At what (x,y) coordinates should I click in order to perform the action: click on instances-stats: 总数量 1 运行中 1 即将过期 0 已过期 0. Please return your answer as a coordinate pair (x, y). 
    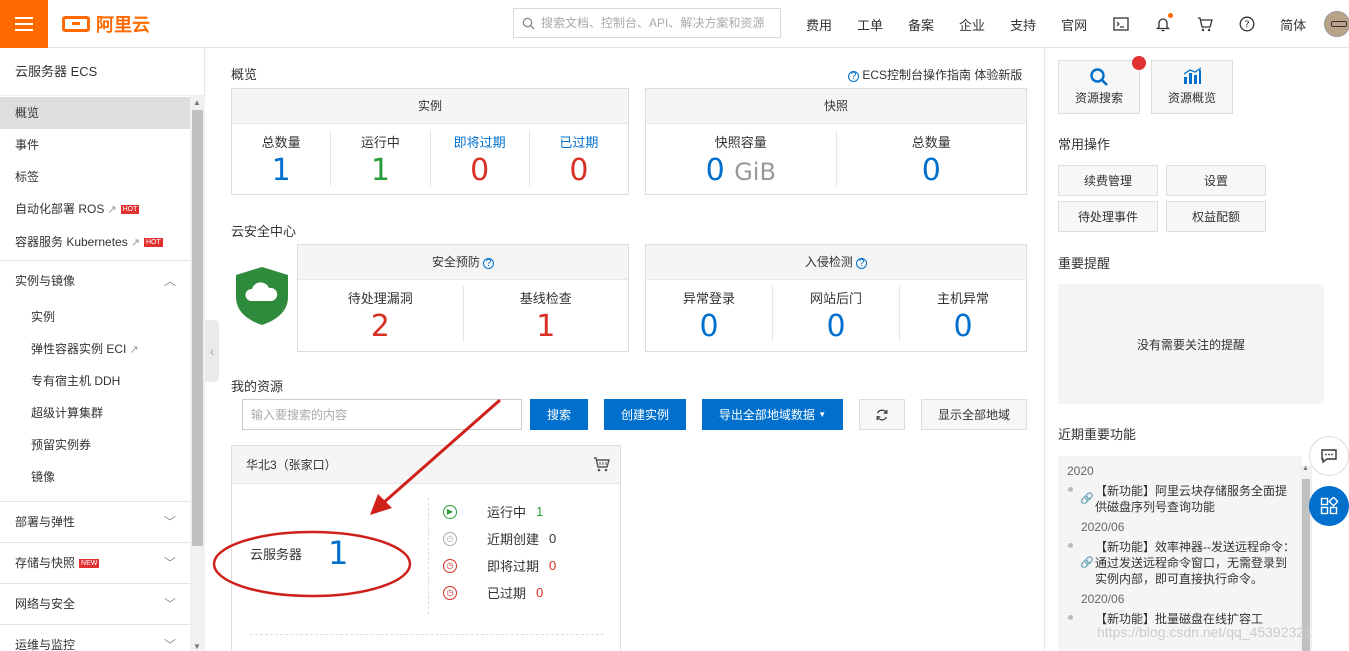
    Looking at the image, I should click on (430, 158).